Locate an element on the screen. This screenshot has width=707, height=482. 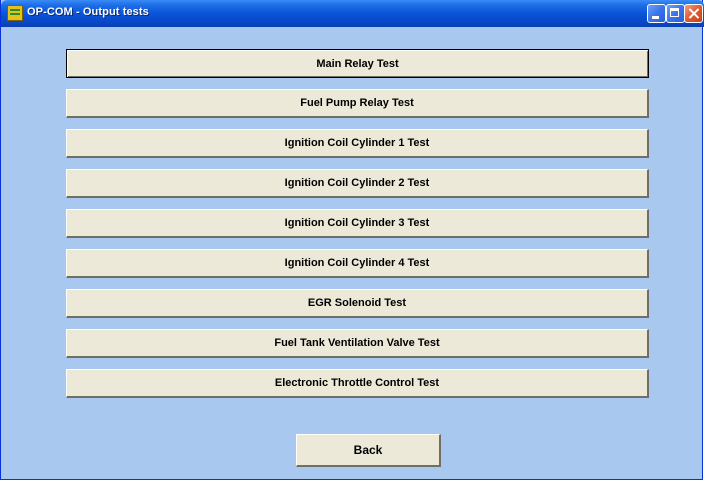
button-label: Electronic Throttle Control Test is located at coordinates (357, 383).